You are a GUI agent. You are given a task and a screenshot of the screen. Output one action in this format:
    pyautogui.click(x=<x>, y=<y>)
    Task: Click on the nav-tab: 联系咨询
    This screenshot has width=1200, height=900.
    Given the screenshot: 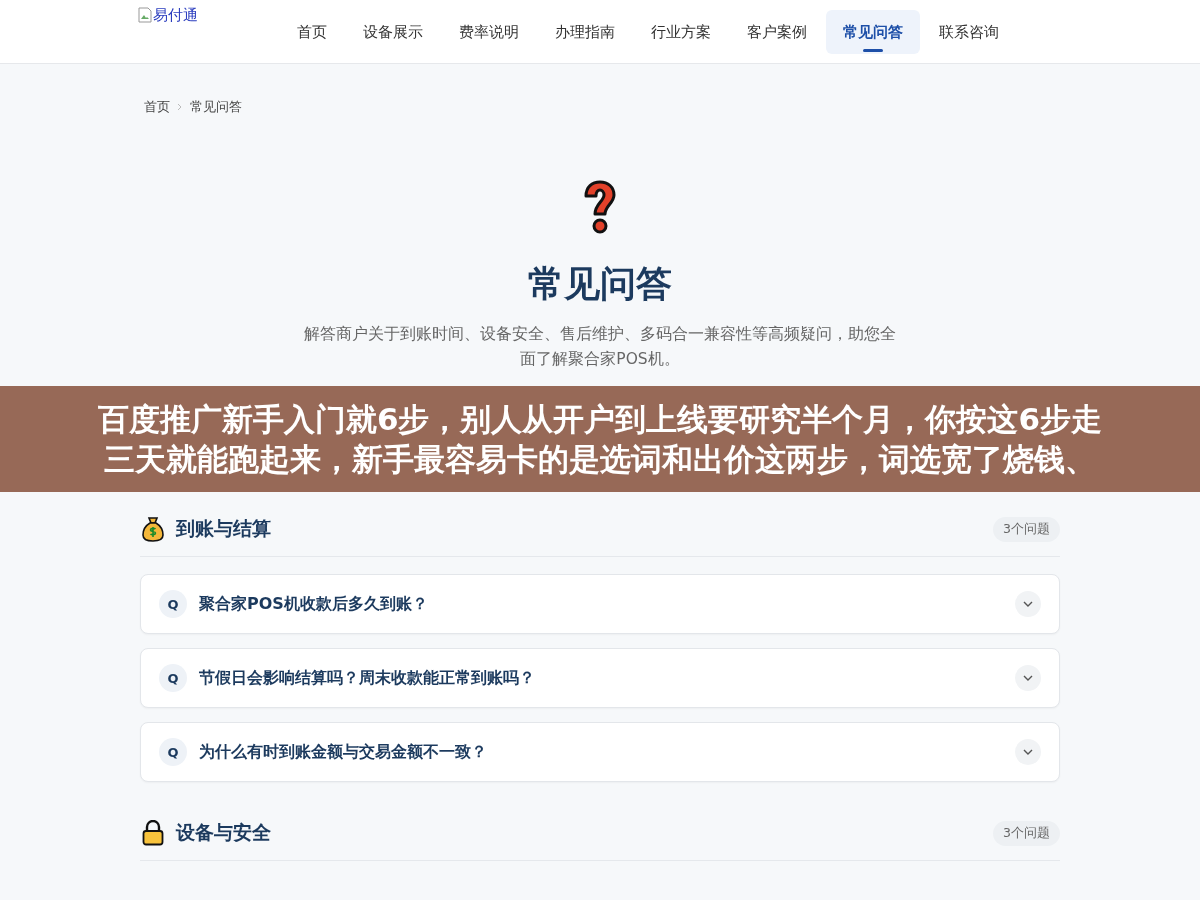 What is the action you would take?
    pyautogui.click(x=969, y=31)
    